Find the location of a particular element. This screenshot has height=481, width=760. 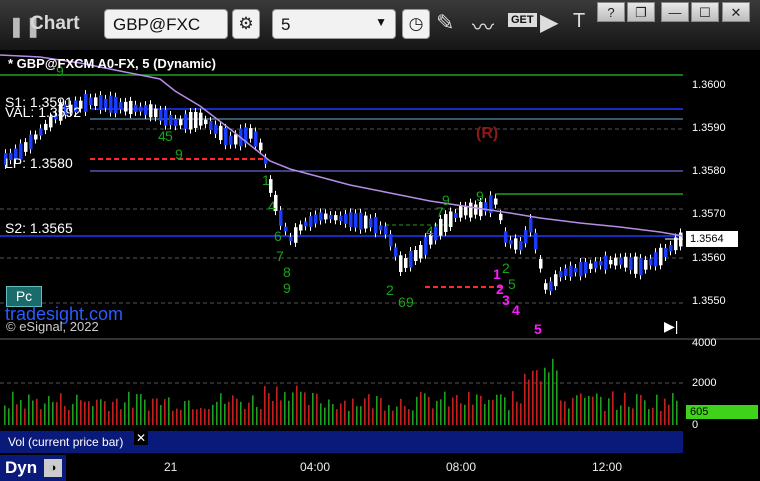

svg-text: 9 is located at coordinates (410, 302).